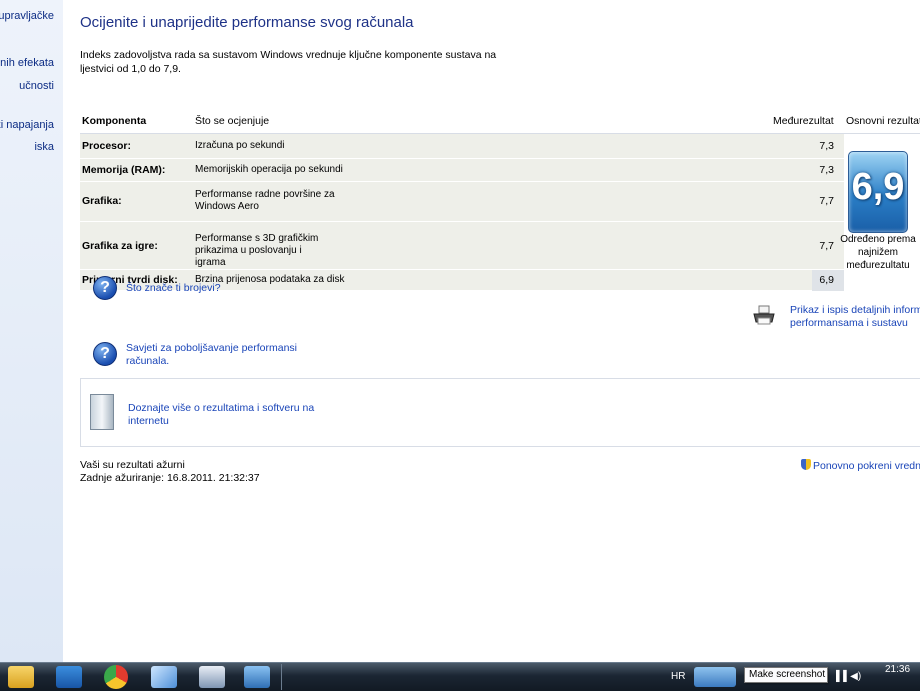  Describe the element at coordinates (147, 361) in the screenshot. I see `tips-link-line2: računala.` at that location.